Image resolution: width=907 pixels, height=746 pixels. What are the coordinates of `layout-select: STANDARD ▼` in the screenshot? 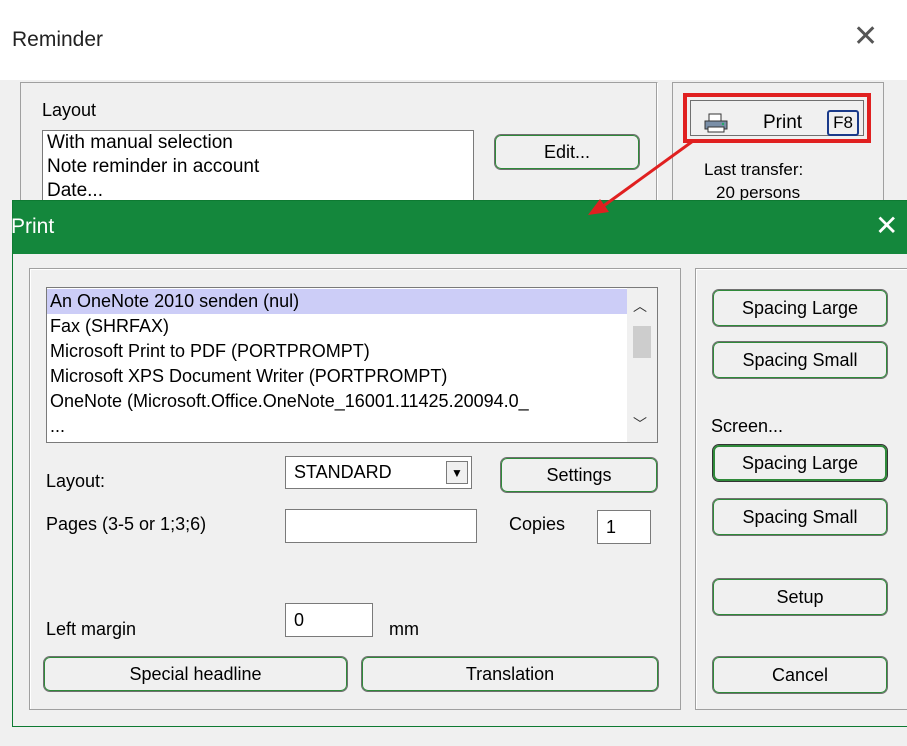 It's located at (378, 472).